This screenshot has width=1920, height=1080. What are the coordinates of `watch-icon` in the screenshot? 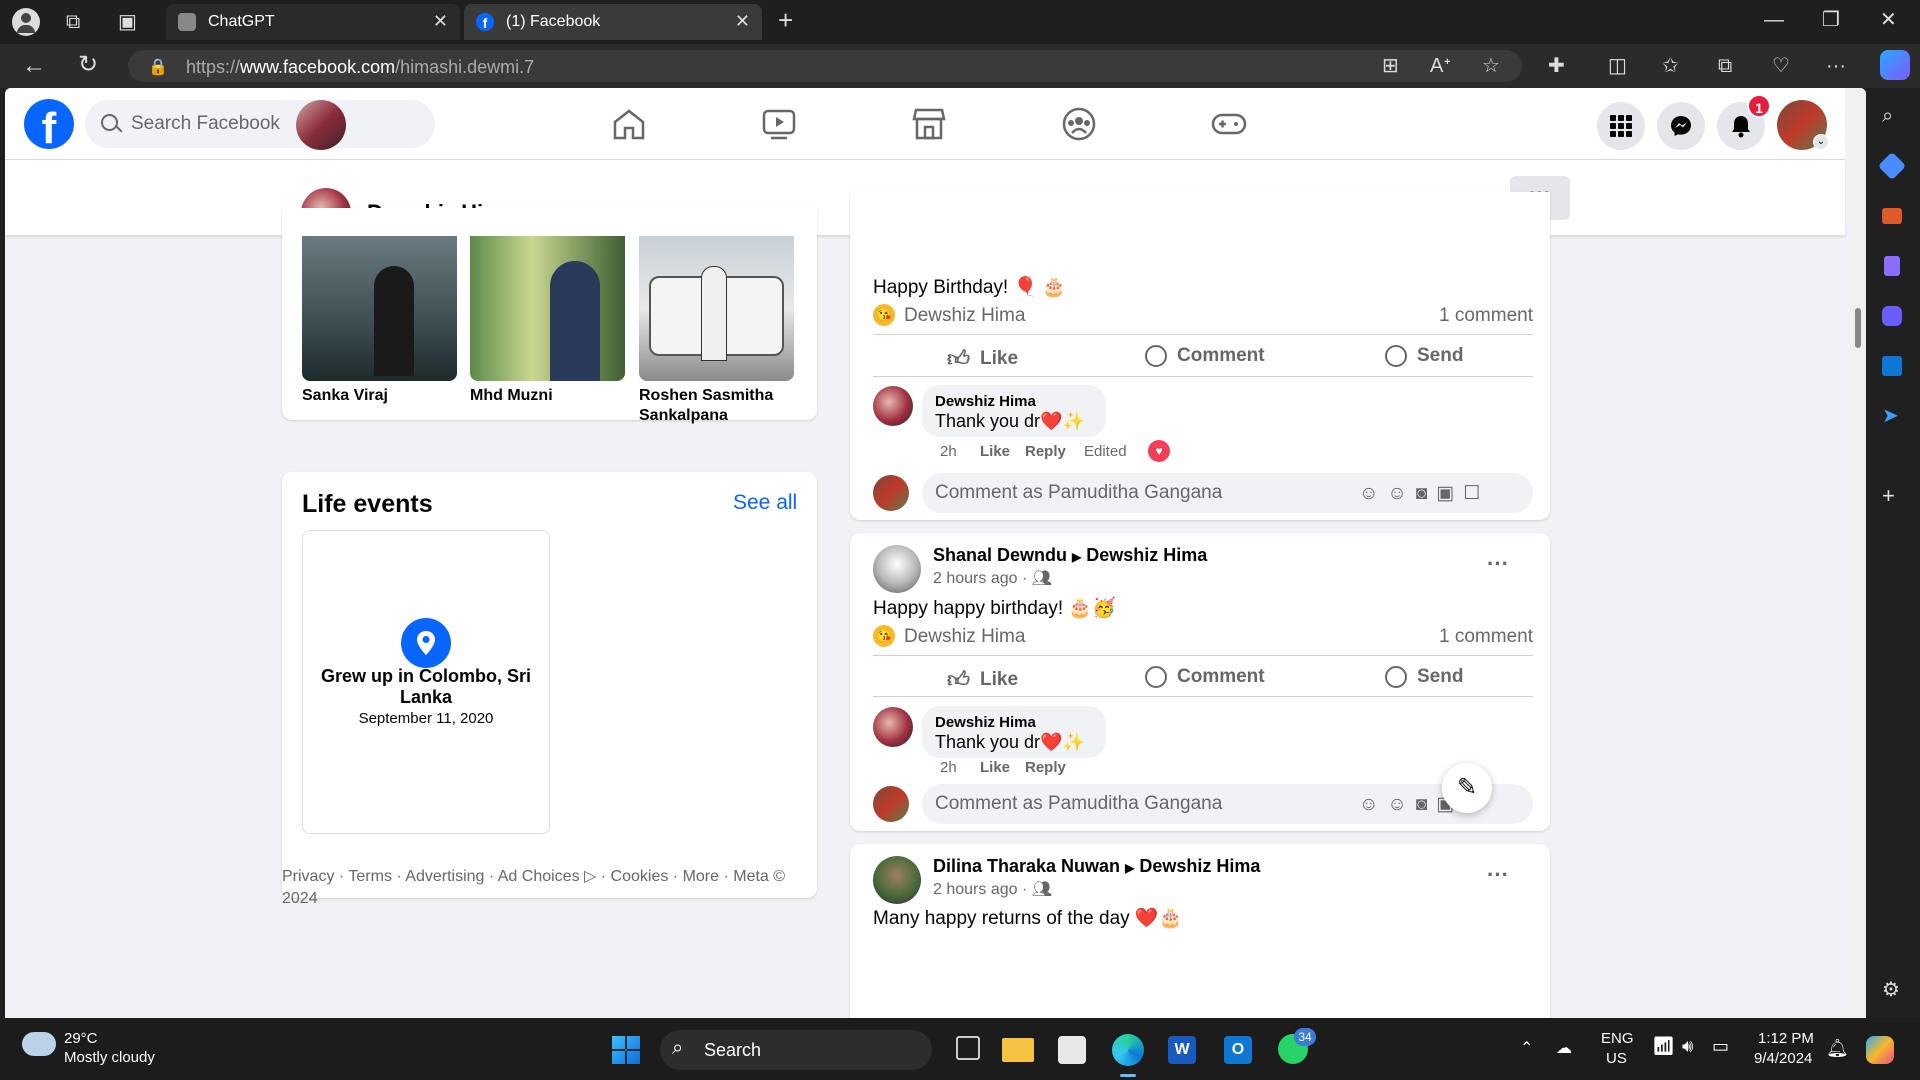 It's located at (779, 124).